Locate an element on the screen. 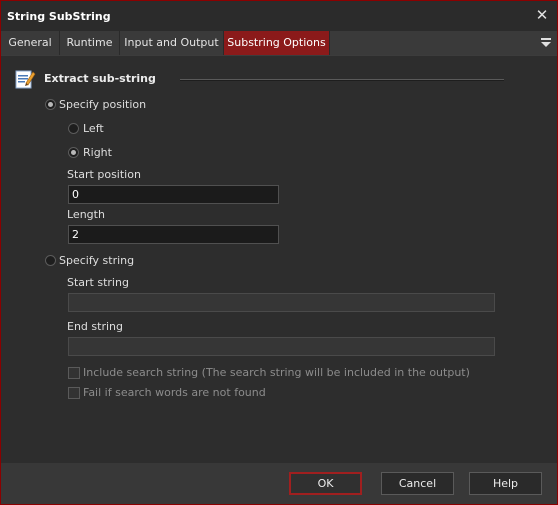 The image size is (558, 505). specify-string-label: Specify string is located at coordinates (96, 260).